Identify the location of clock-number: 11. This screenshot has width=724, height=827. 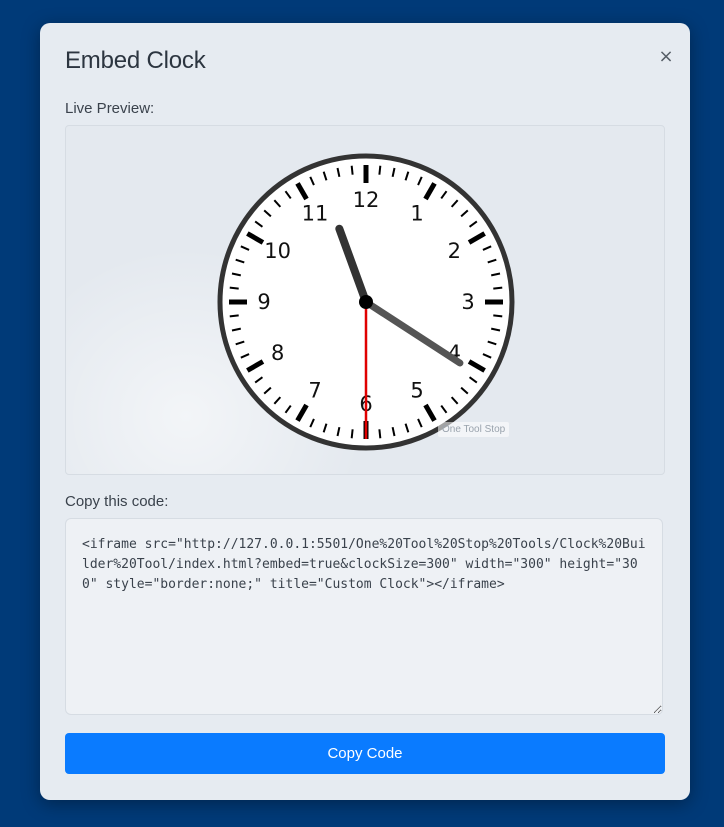
(315, 214).